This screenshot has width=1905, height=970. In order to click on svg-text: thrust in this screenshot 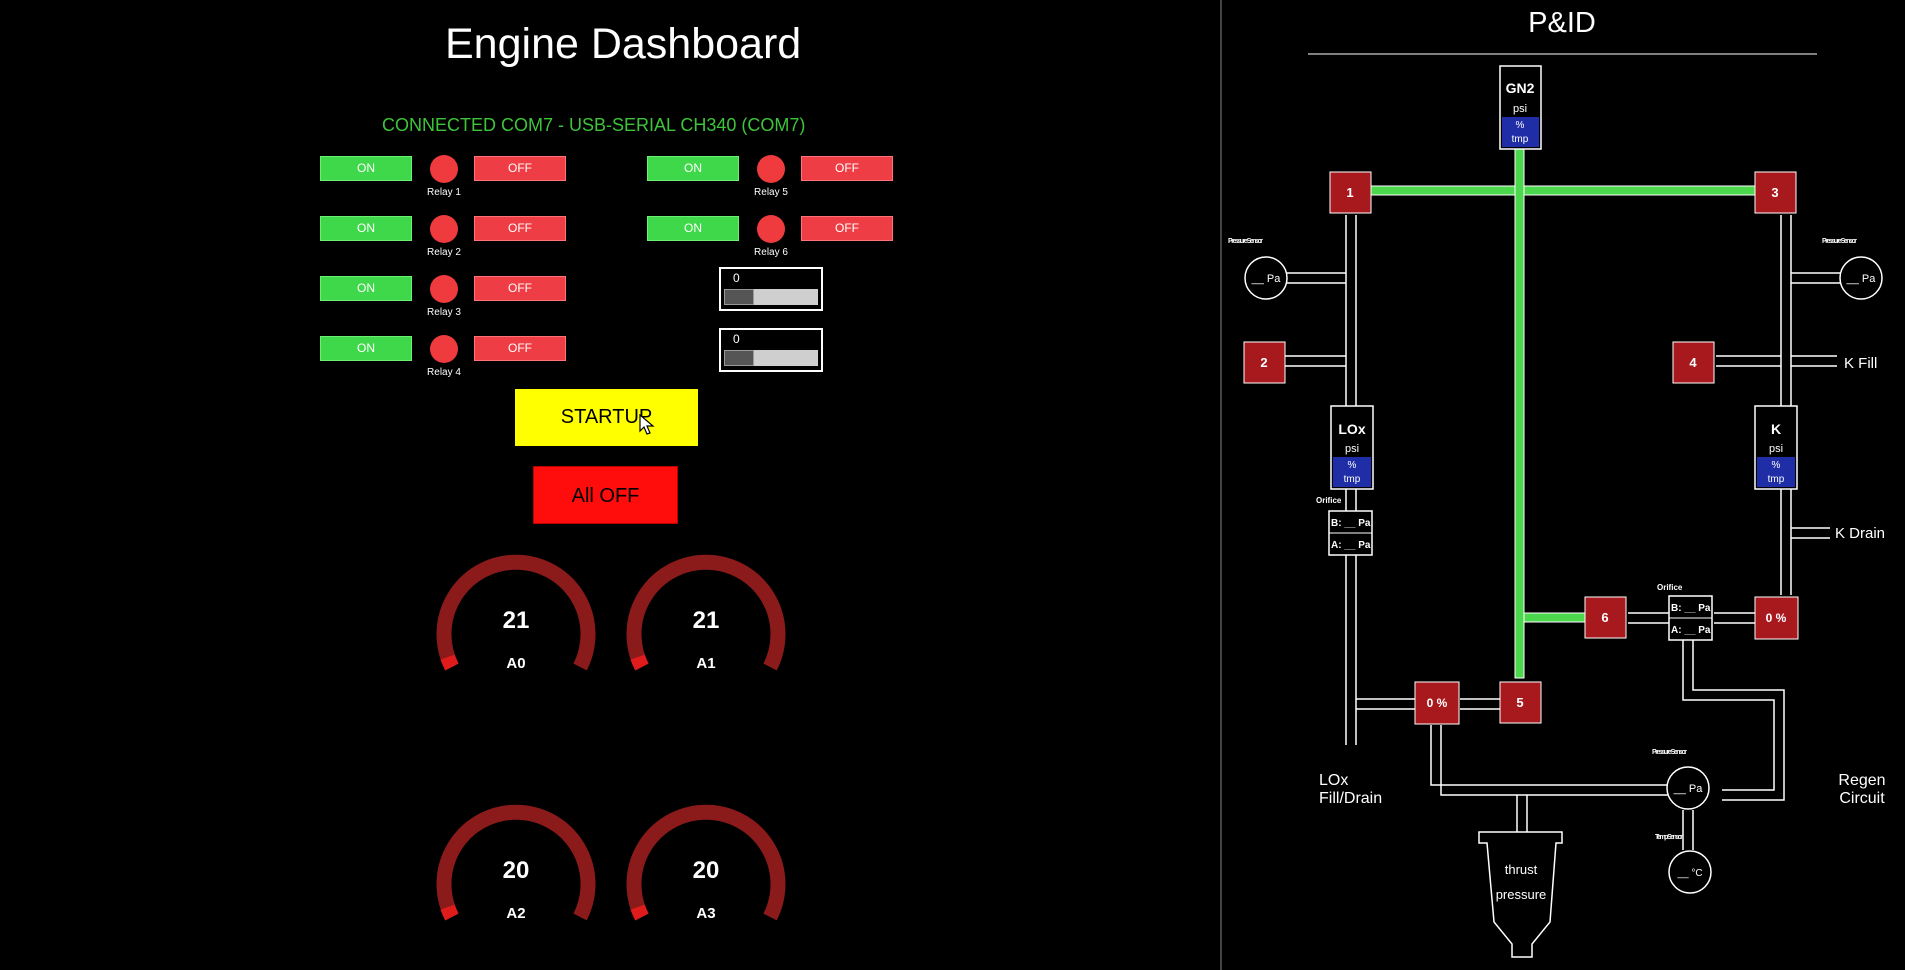, I will do `click(1521, 869)`.